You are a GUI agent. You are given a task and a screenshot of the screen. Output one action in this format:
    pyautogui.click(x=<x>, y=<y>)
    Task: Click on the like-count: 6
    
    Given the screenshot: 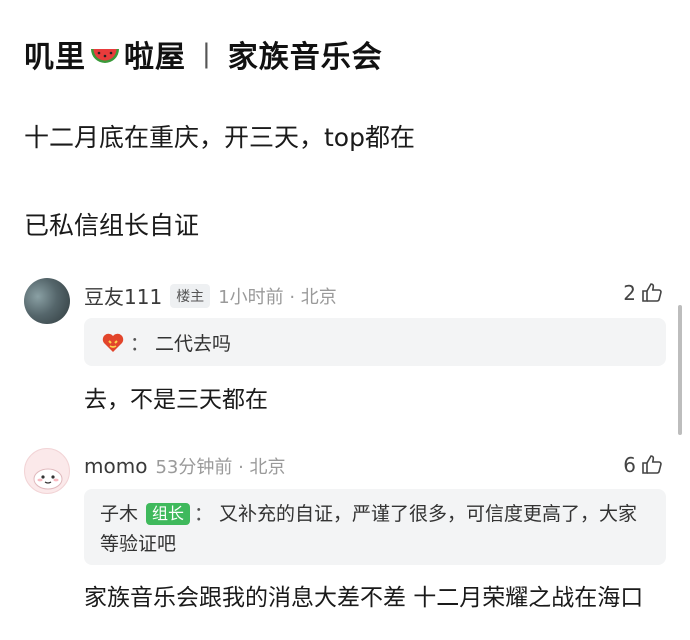 What is the action you would take?
    pyautogui.click(x=629, y=465)
    